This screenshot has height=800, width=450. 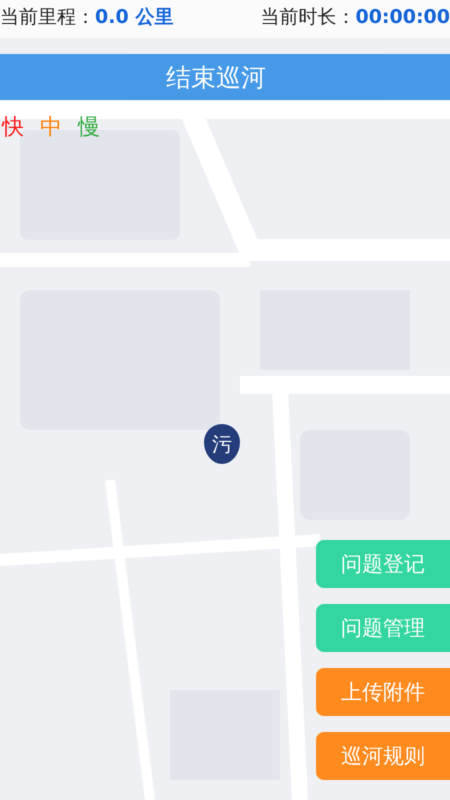 What do you see at coordinates (47, 17) in the screenshot?
I see `stat-label: 当前里程：` at bounding box center [47, 17].